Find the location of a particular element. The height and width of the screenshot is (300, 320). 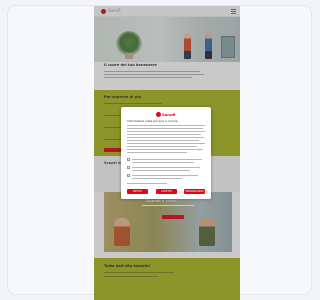

modal-title: Informativa sulla privacy e cookie is located at coordinates (152, 121).